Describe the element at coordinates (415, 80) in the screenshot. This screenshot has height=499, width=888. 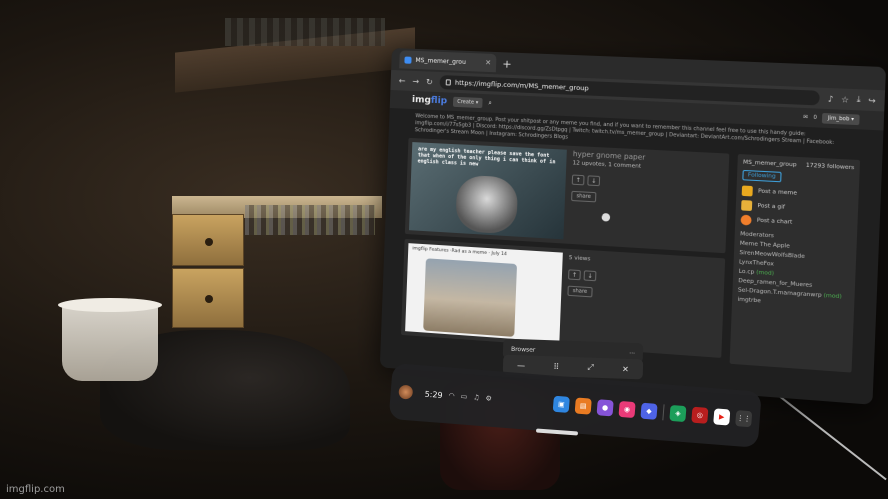
I see `forward-icon: →` at that location.